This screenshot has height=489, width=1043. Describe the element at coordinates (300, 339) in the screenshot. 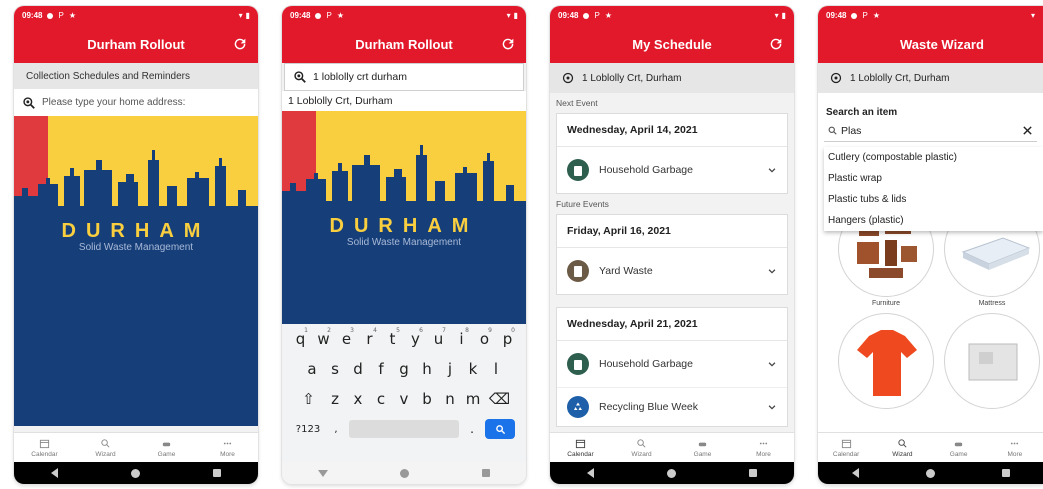

I see `key-q: q1` at that location.